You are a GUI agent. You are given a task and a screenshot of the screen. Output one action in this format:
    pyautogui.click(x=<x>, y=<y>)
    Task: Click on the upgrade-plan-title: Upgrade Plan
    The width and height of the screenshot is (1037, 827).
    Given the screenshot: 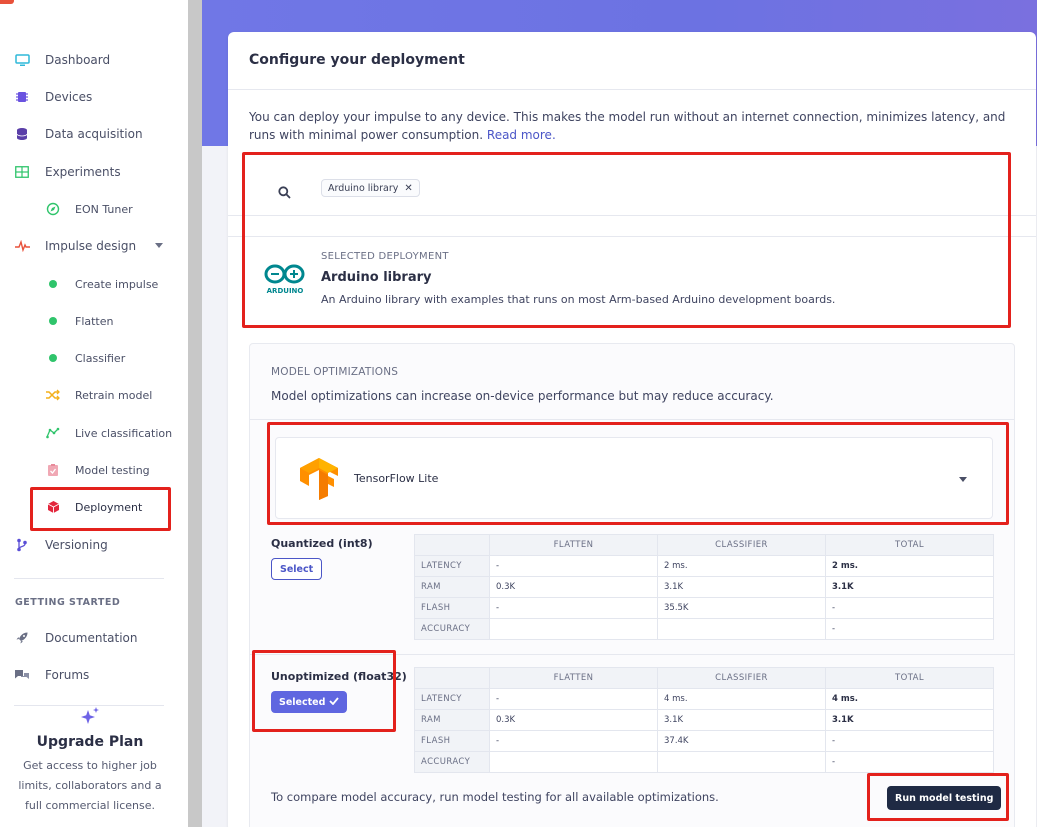 What is the action you would take?
    pyautogui.click(x=90, y=742)
    